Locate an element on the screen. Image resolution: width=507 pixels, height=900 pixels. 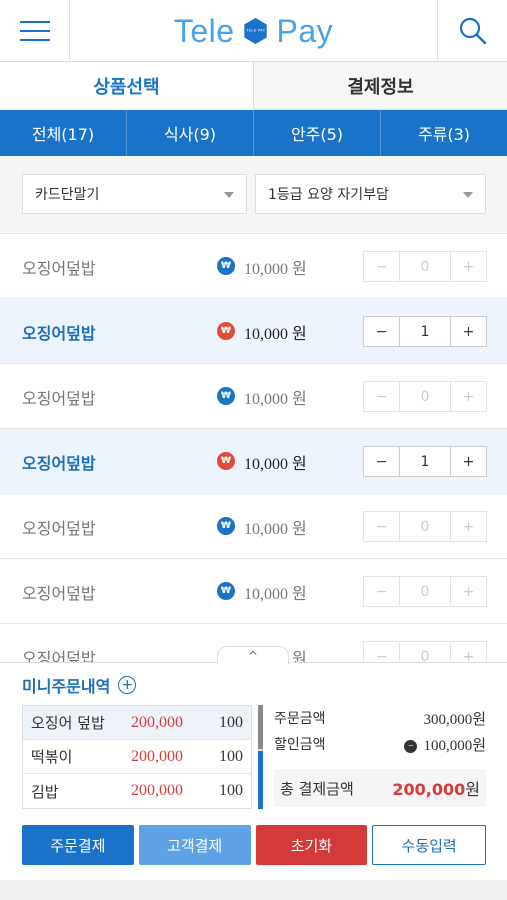
terminal-select-value: 카드단말기 is located at coordinates (67, 195).